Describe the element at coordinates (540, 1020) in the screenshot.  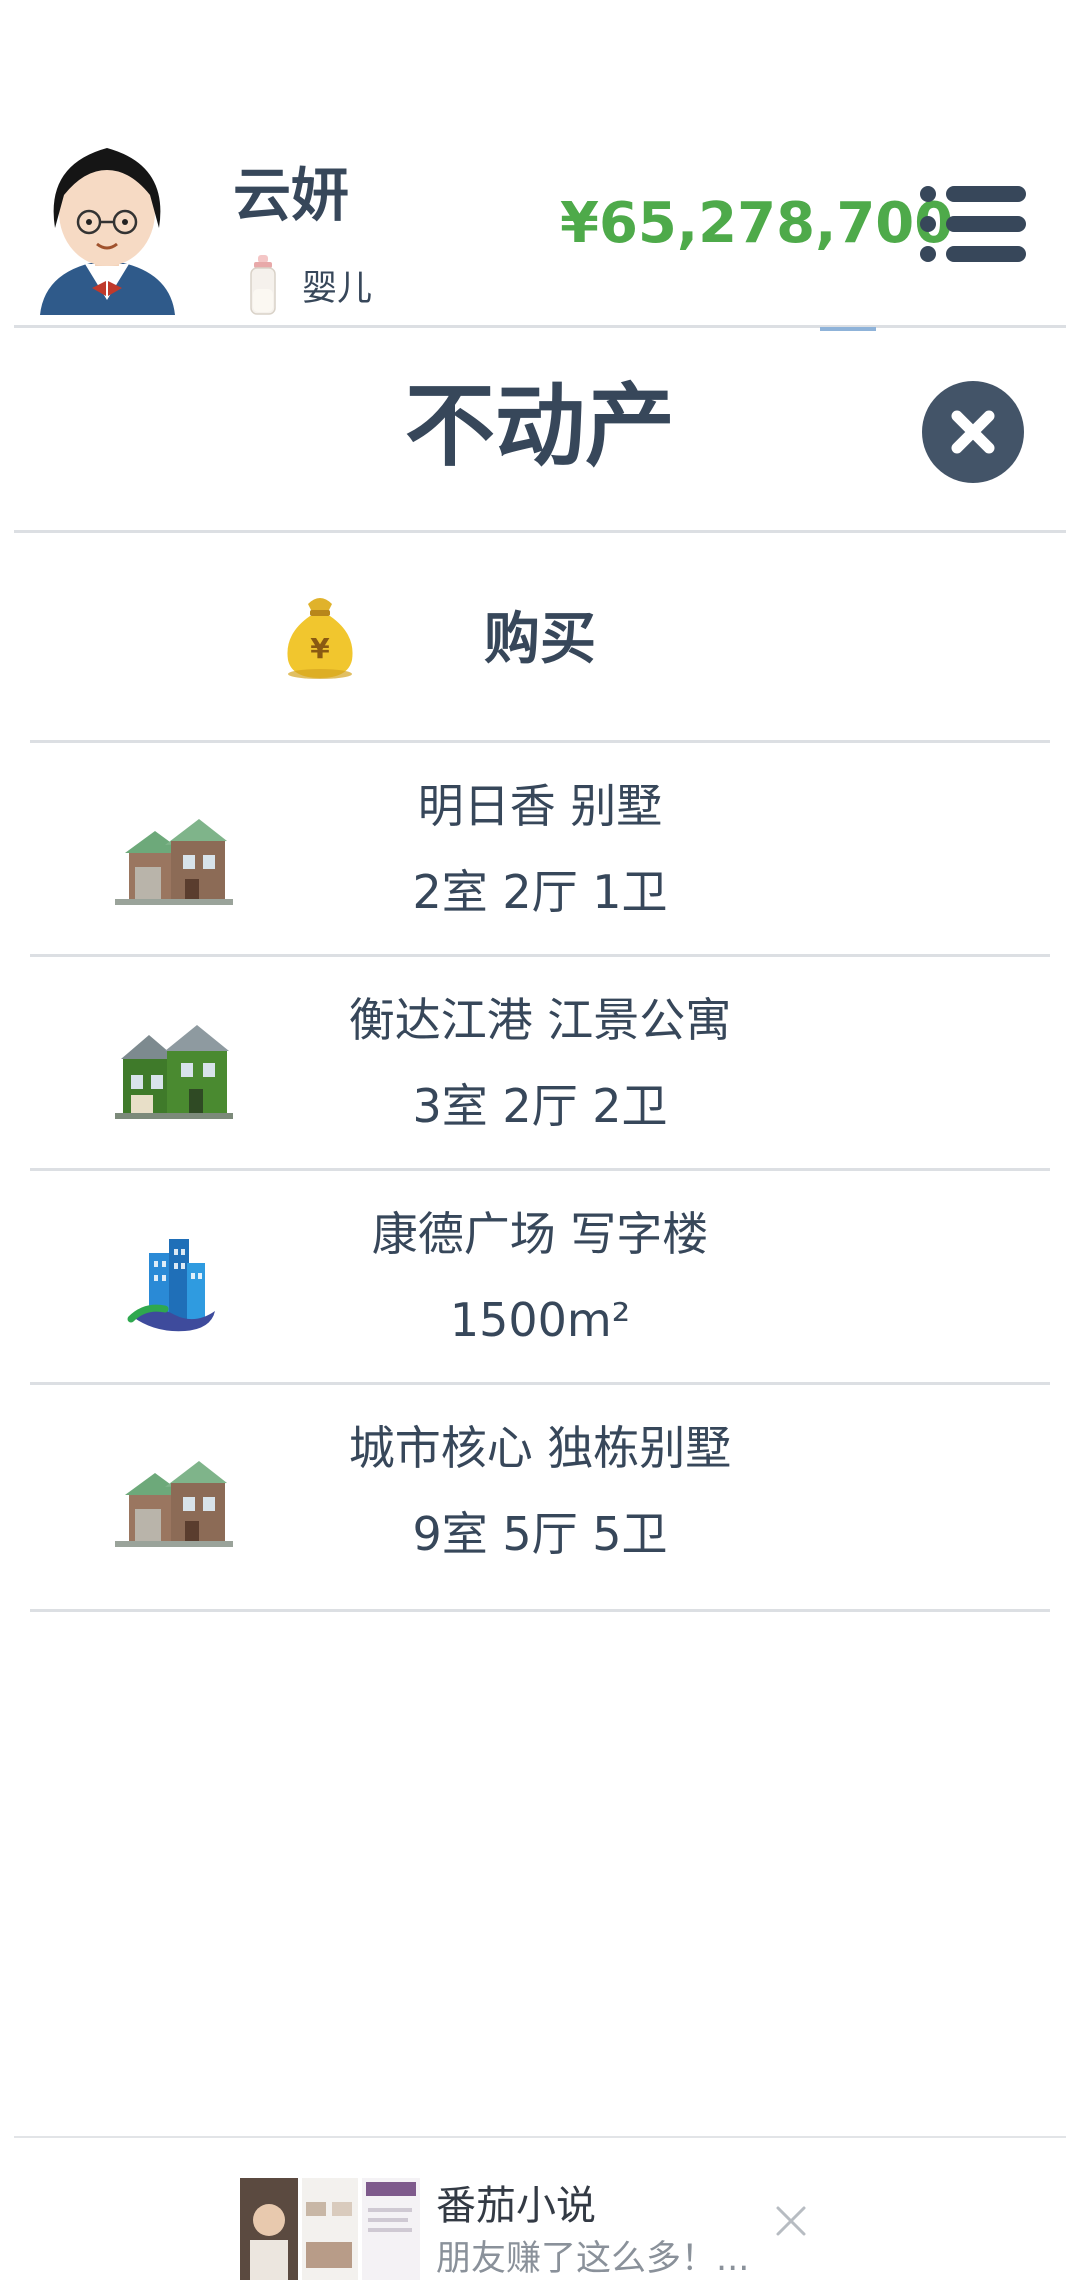
I see `property-name: 衡达江港 江景公寓` at that location.